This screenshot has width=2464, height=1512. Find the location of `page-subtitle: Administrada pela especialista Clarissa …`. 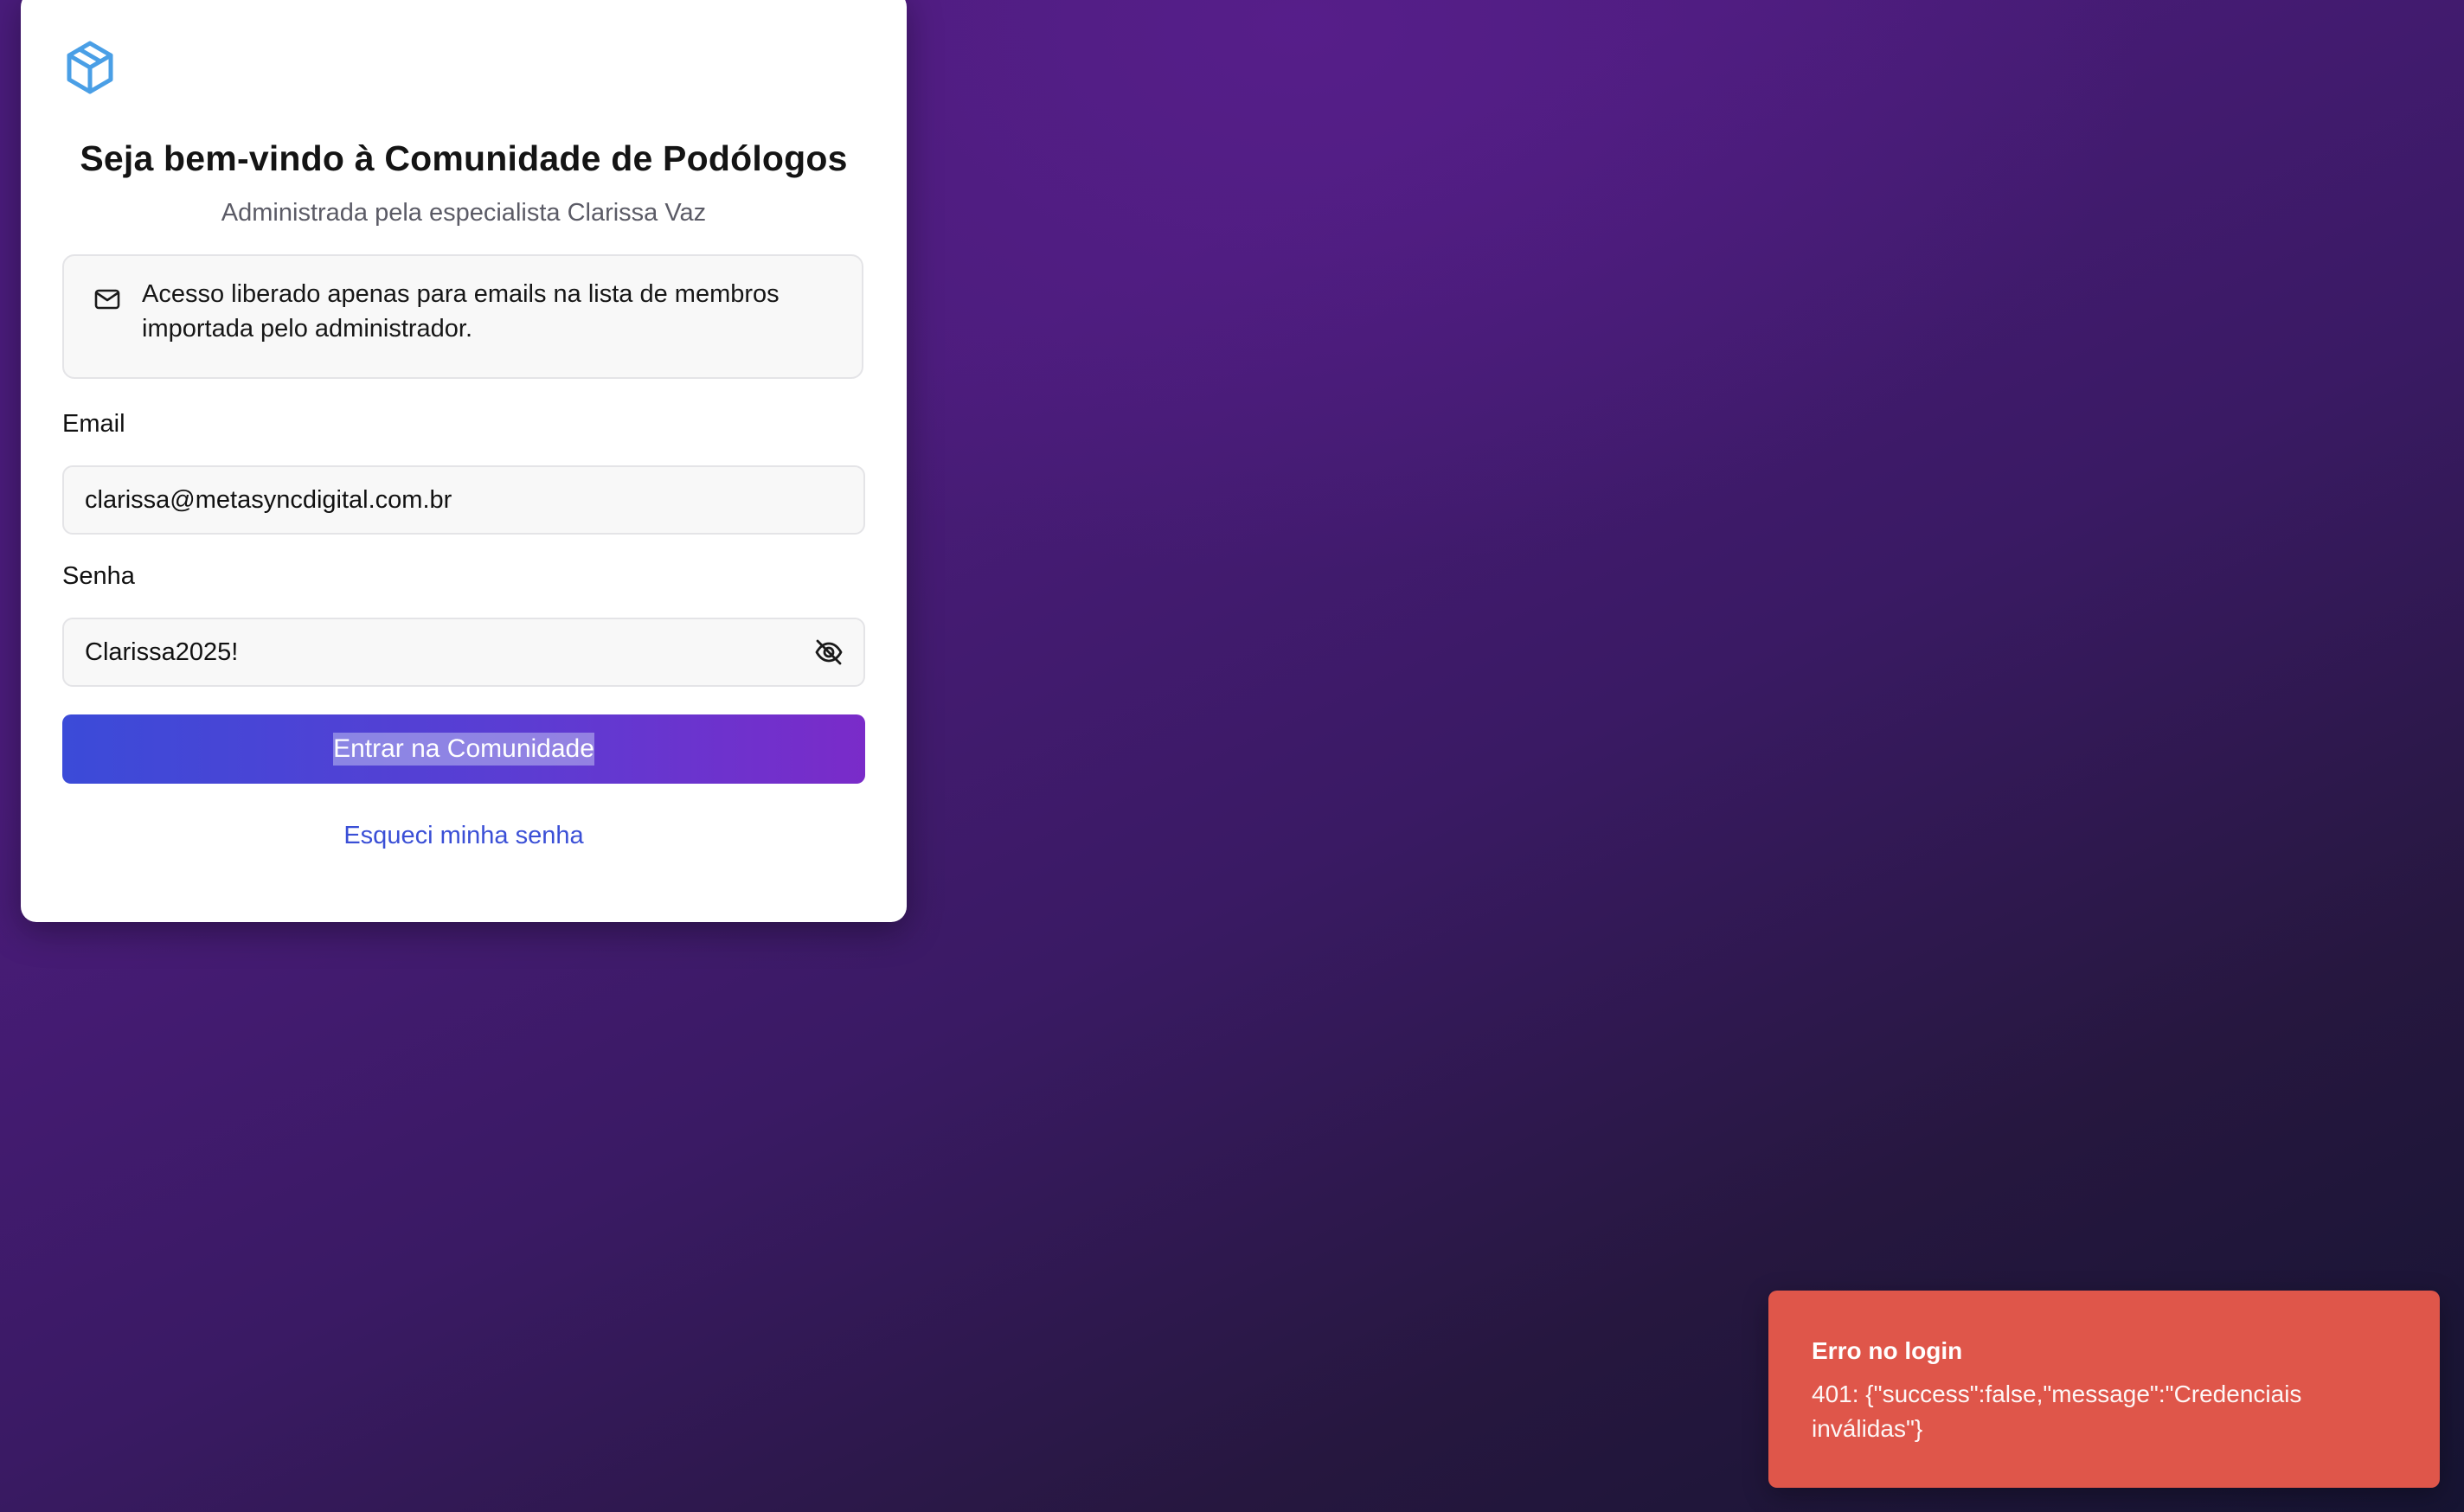

page-subtitle: Administrada pela especialista Clarissa … is located at coordinates (464, 213).